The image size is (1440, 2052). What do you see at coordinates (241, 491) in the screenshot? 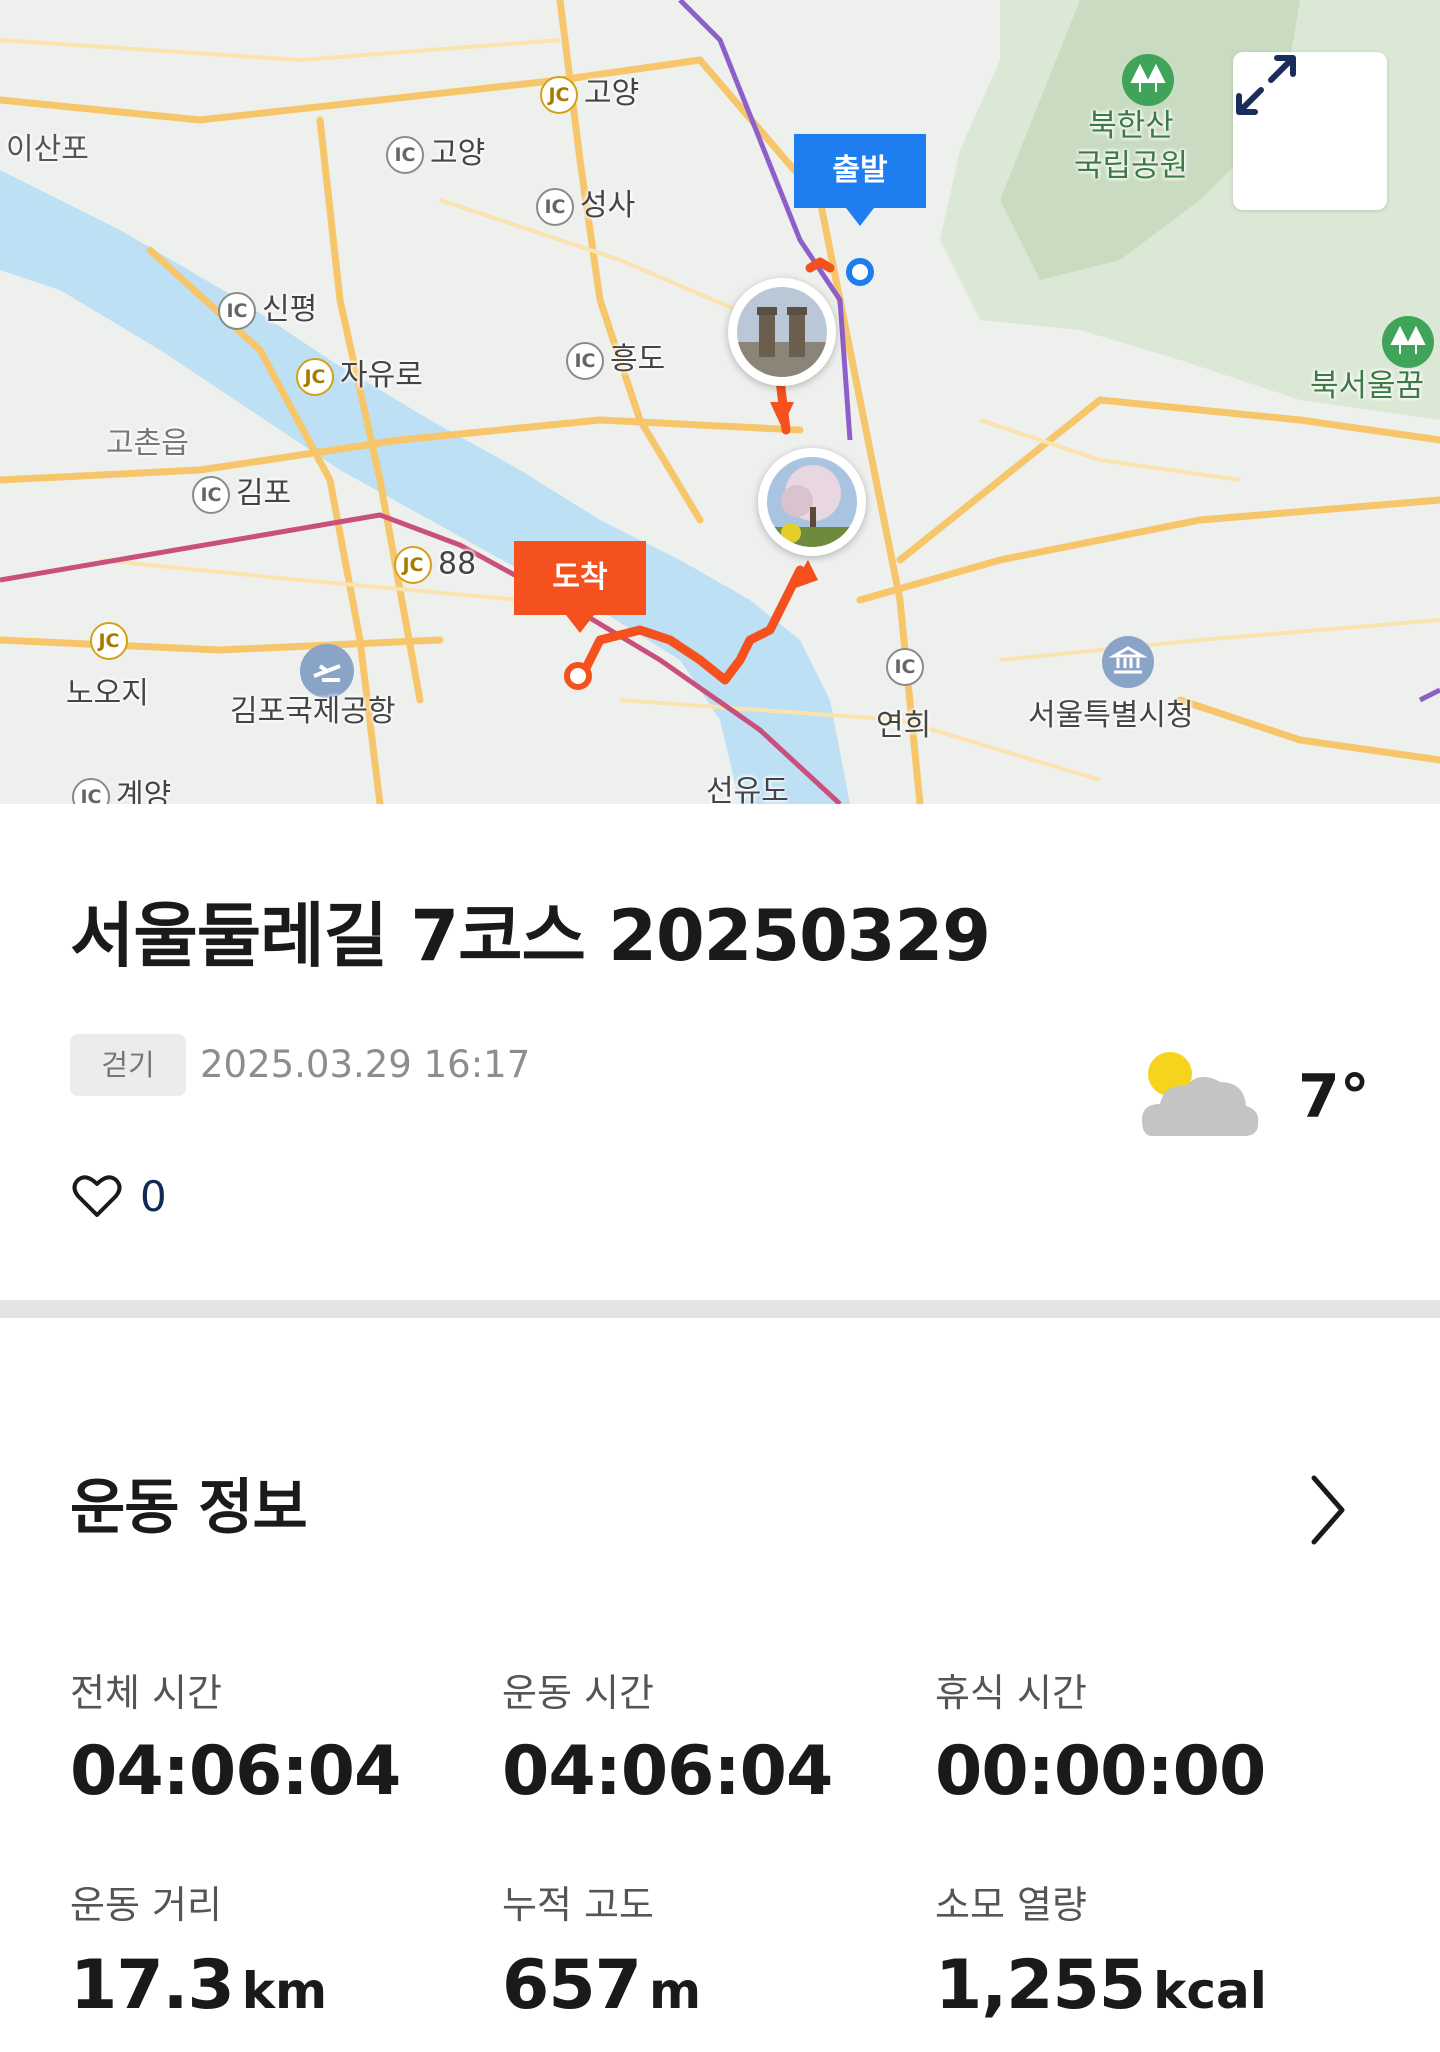
I see `map-label-gimpo: IC 김포` at bounding box center [241, 491].